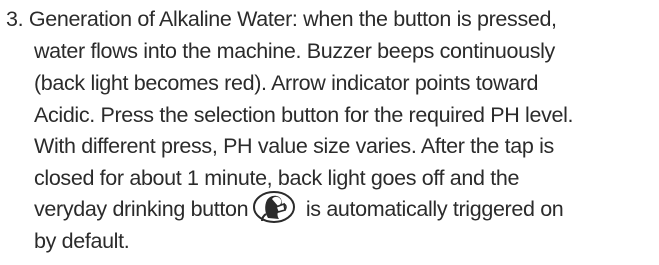 The width and height of the screenshot is (659, 265). What do you see at coordinates (15, 19) in the screenshot?
I see `item-number: 3.` at bounding box center [15, 19].